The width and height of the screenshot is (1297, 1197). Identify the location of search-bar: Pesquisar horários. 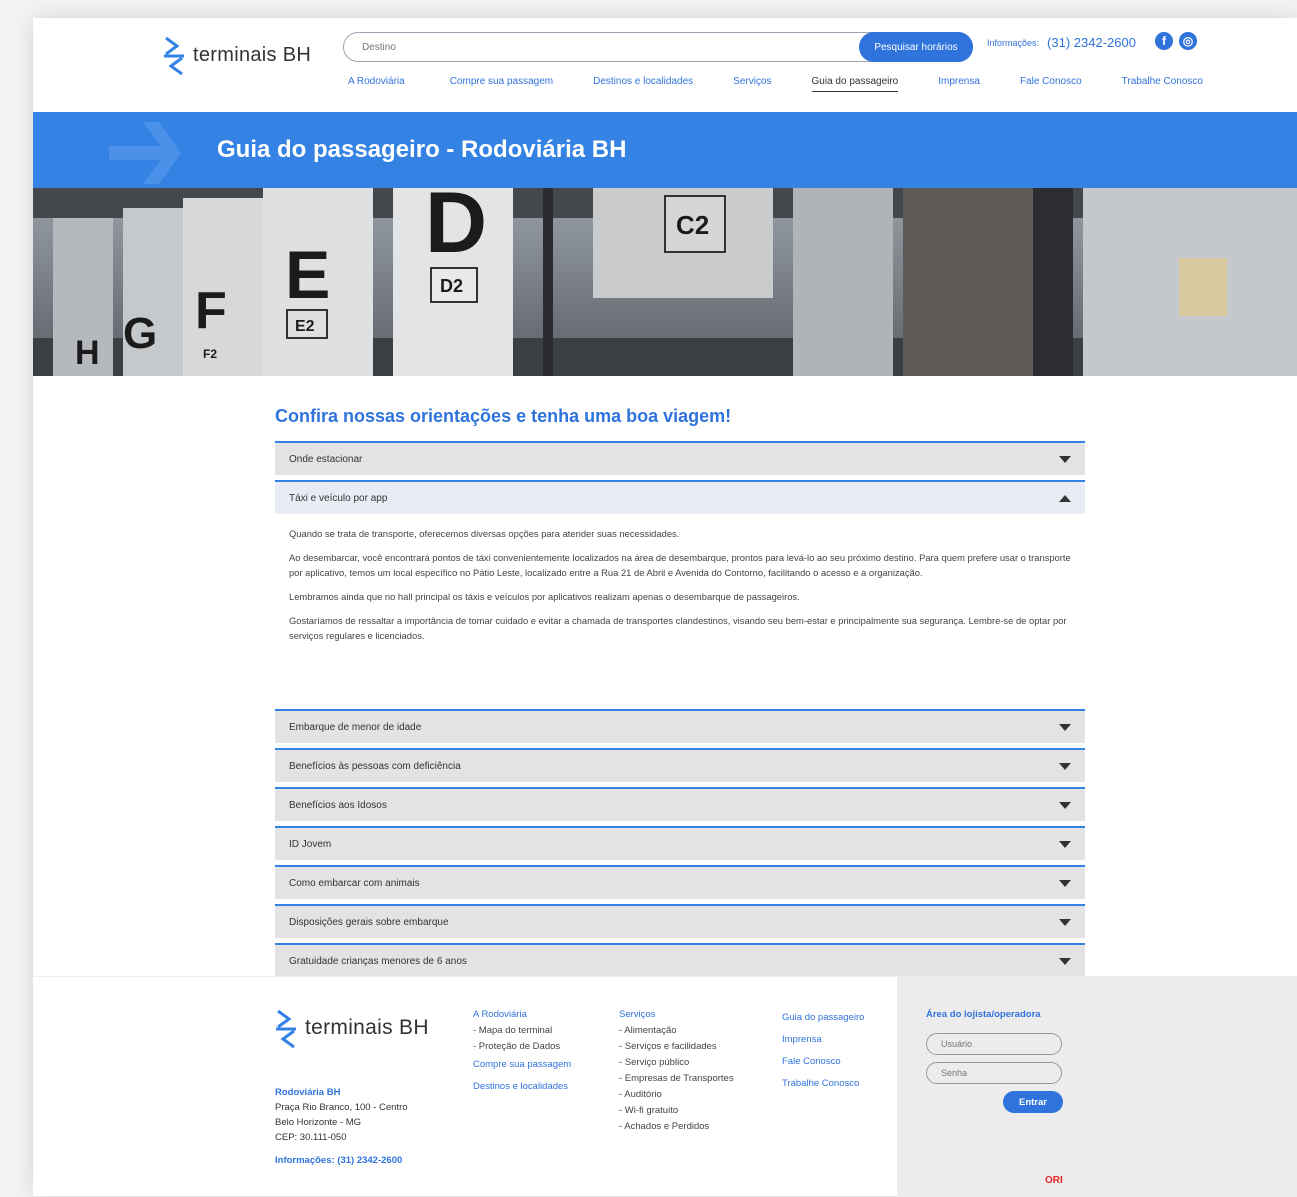
(658, 47).